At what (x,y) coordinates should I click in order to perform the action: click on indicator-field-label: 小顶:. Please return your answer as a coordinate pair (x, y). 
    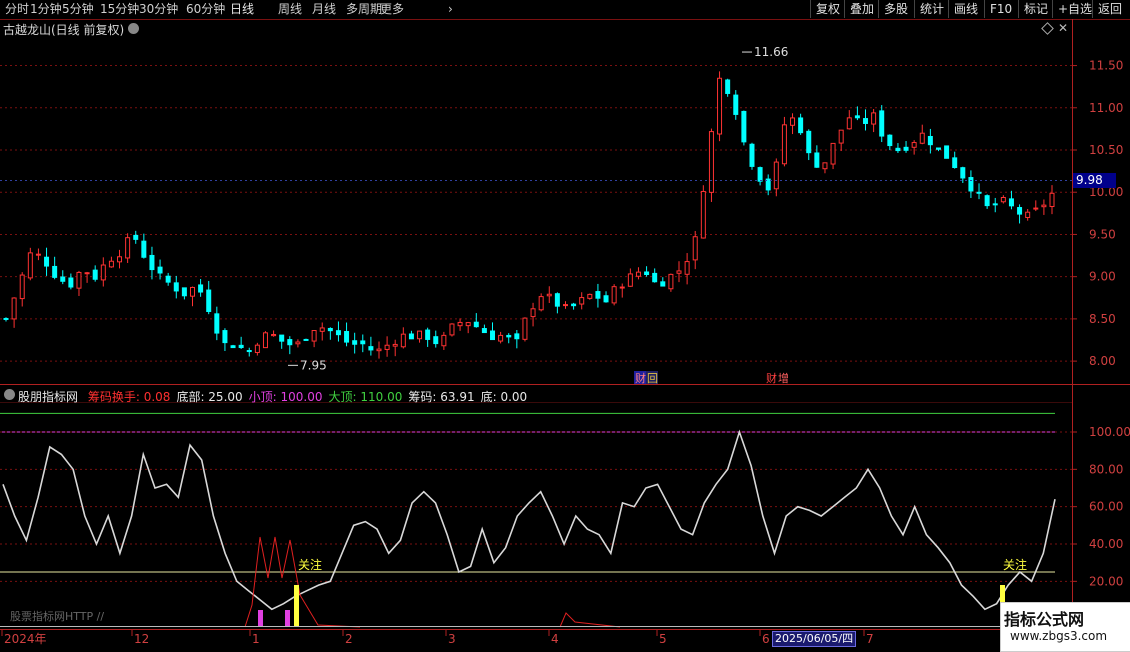
    Looking at the image, I should click on (262, 397).